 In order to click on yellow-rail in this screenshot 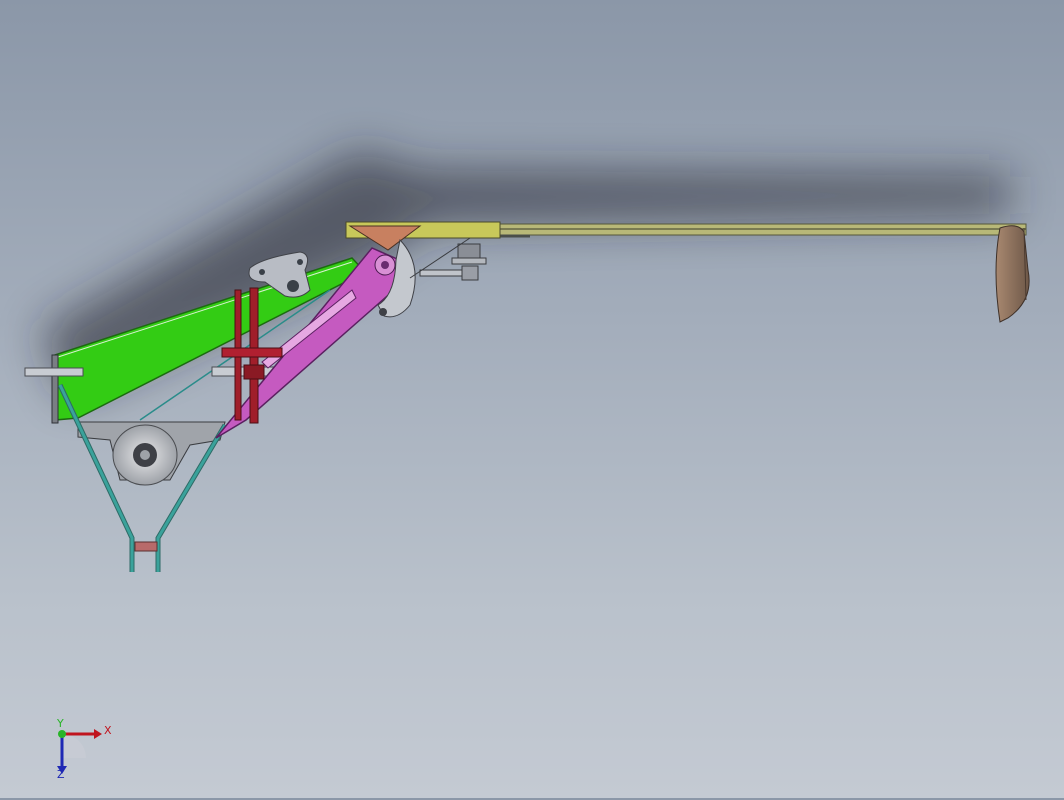, I will do `click(686, 230)`.